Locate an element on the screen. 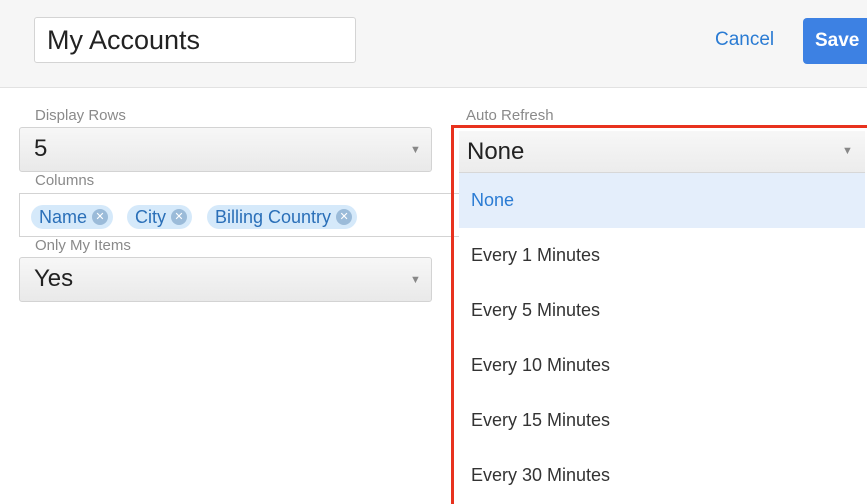  menu-item-every-5-minutes: Every 5 Minutes is located at coordinates (662, 310).